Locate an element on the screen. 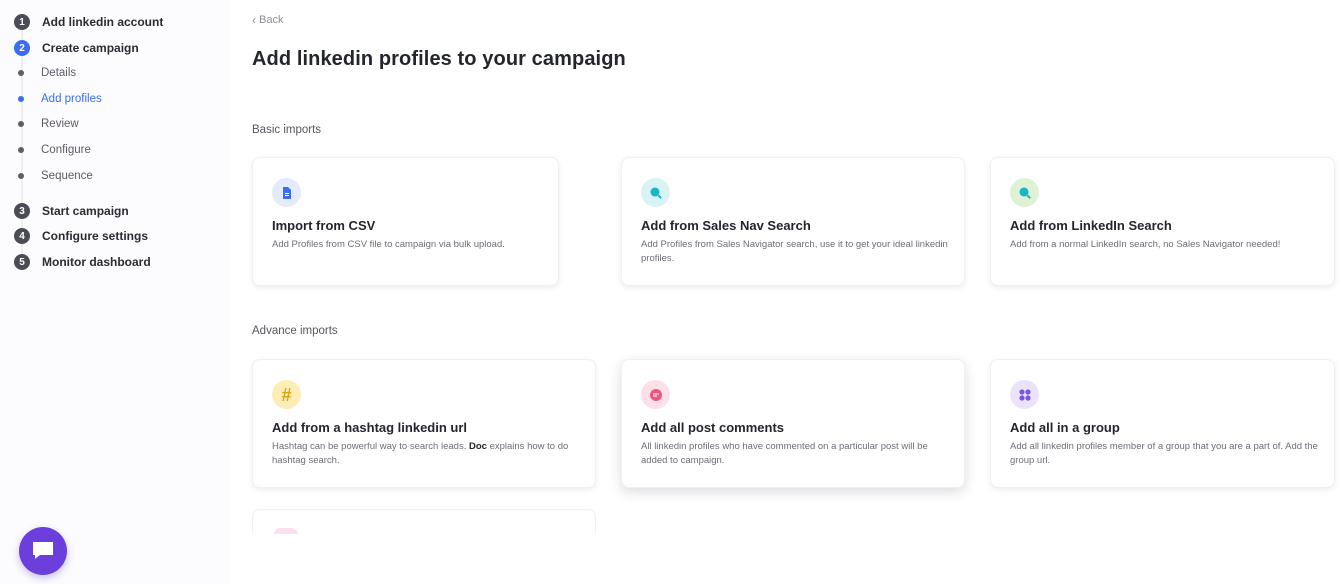 Image resolution: width=1341 pixels, height=584 pixels. step-create-campaign: 2 Create campaign is located at coordinates (76, 48).